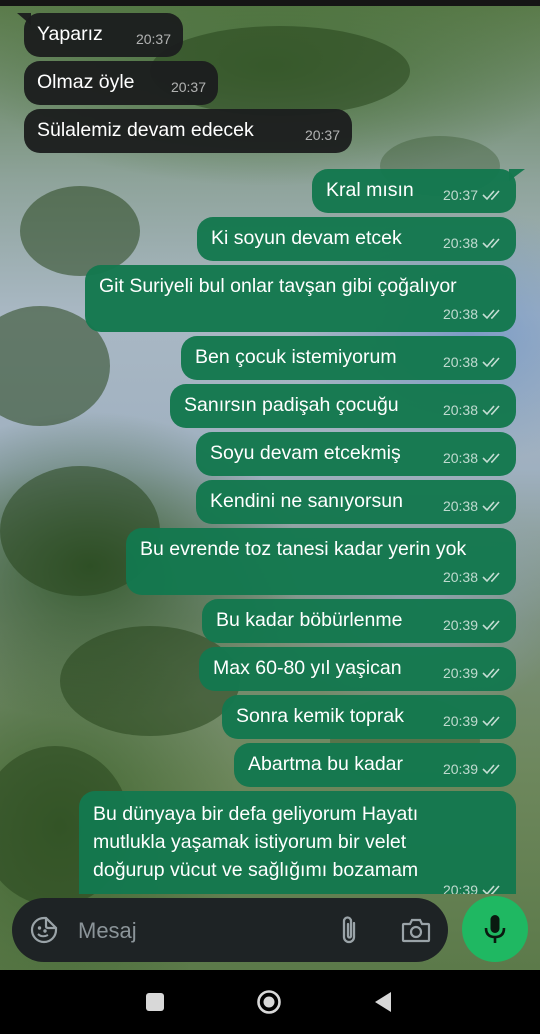  I want to click on incoming-message: Sülalemiz devam edecek 20:37, so click(188, 131).